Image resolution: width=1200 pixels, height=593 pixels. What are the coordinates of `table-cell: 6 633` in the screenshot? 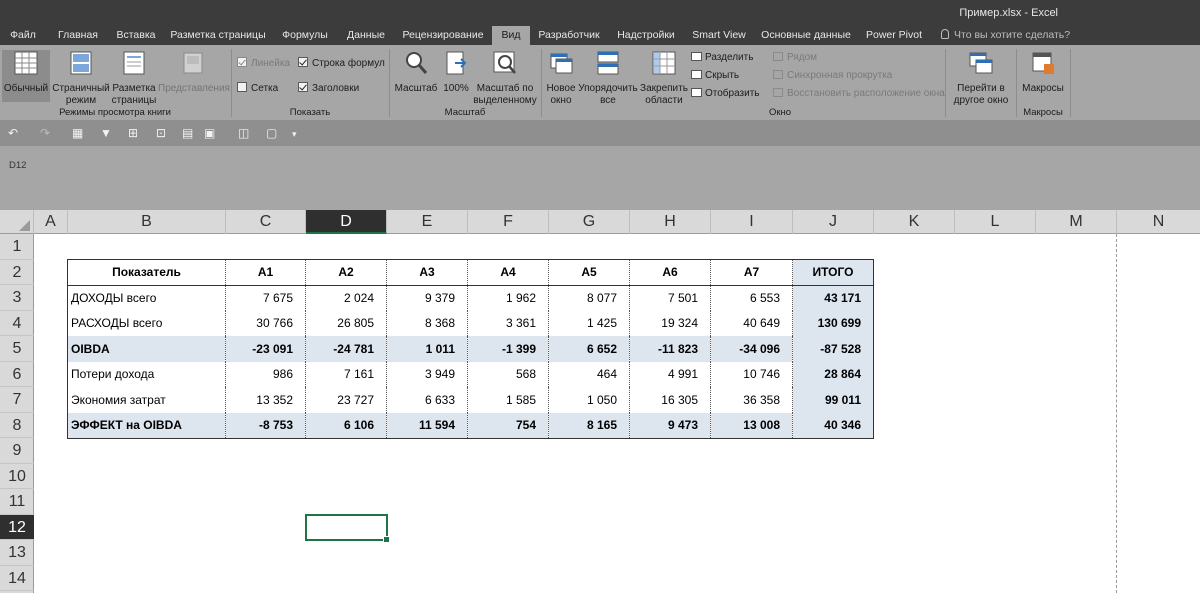 It's located at (427, 400).